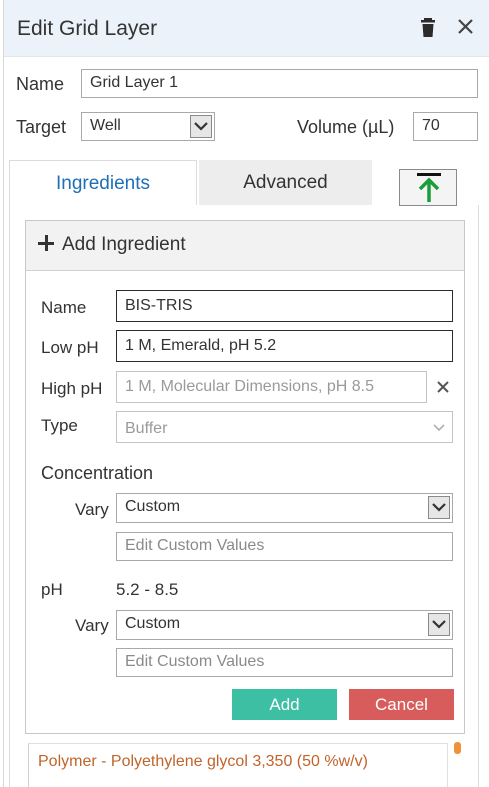 The width and height of the screenshot is (489, 787). I want to click on ph-range: 5.2 - 8.5, so click(147, 589).